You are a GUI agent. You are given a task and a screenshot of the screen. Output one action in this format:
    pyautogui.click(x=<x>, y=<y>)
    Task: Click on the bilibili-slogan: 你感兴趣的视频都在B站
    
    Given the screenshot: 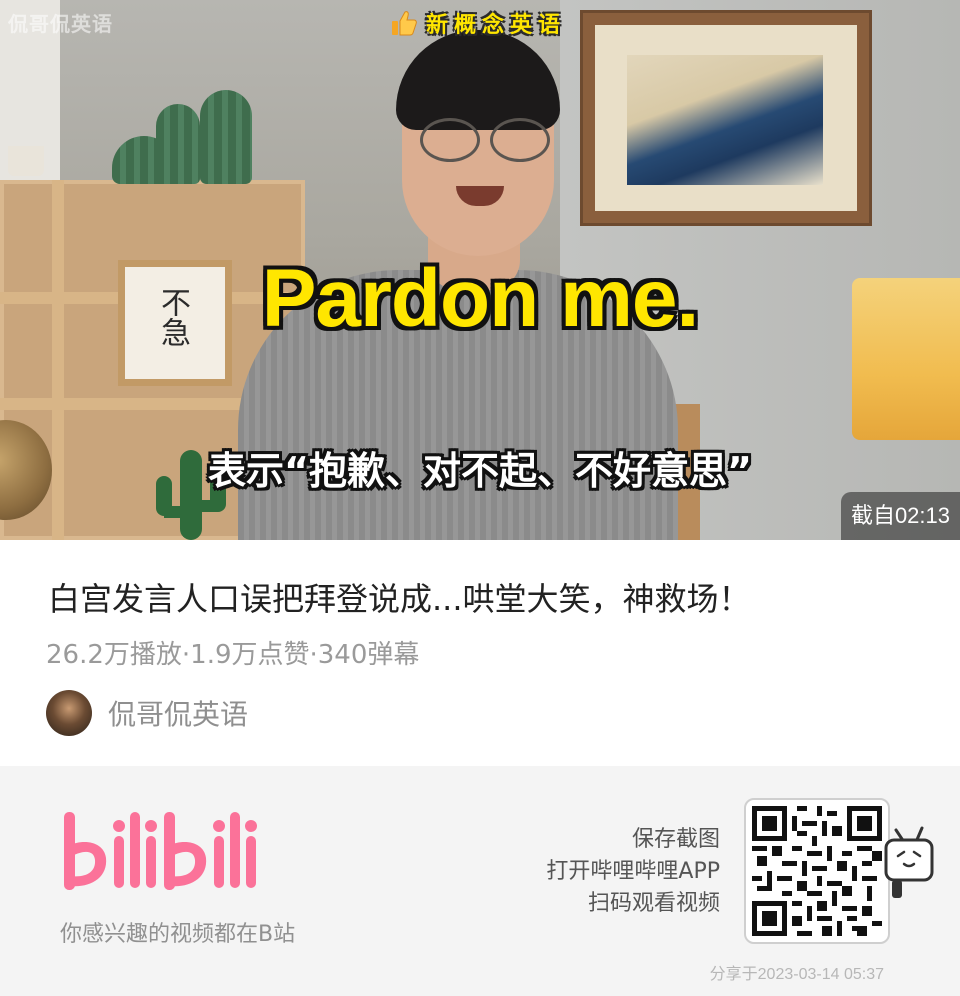 What is the action you would take?
    pyautogui.click(x=178, y=934)
    